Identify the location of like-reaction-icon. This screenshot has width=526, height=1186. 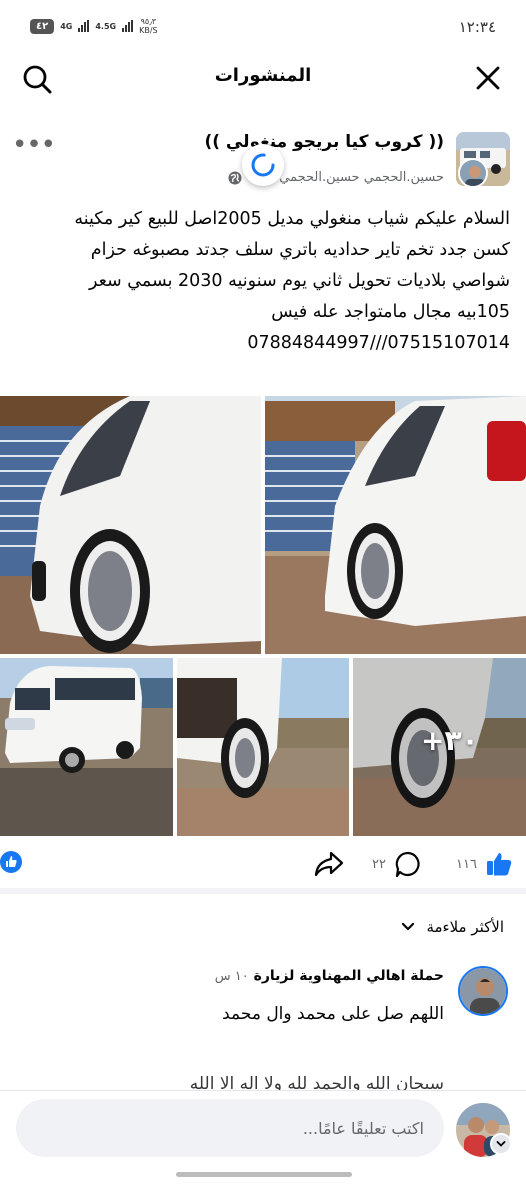
(11, 862).